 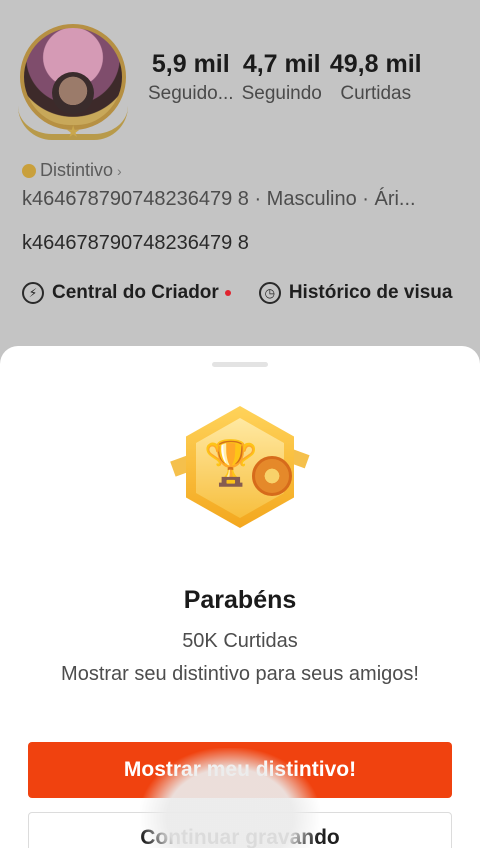 I want to click on chevron-right-icon: ›, so click(x=119, y=170).